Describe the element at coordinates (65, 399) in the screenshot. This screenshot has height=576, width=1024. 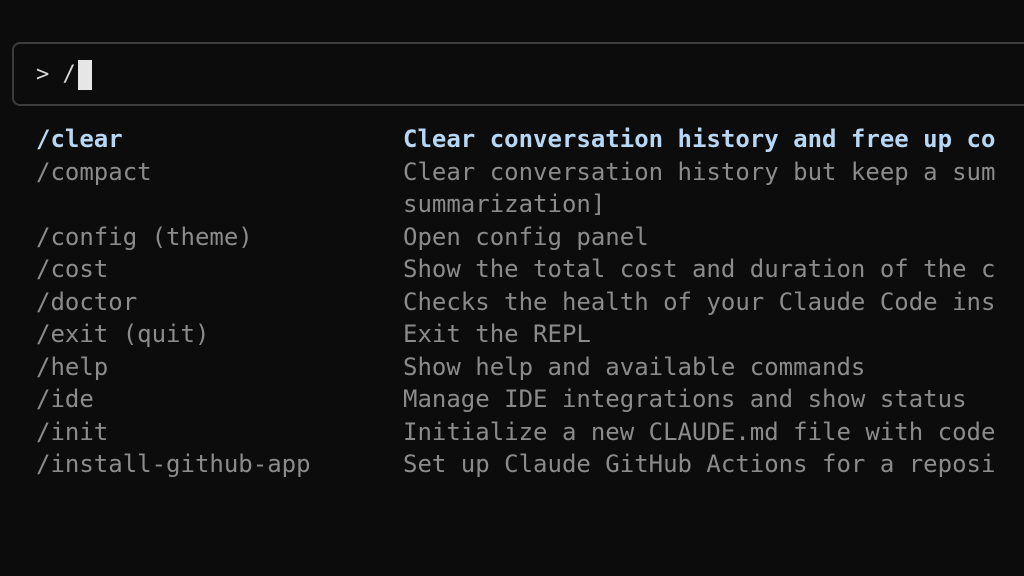
I see `command-name: /ide` at that location.